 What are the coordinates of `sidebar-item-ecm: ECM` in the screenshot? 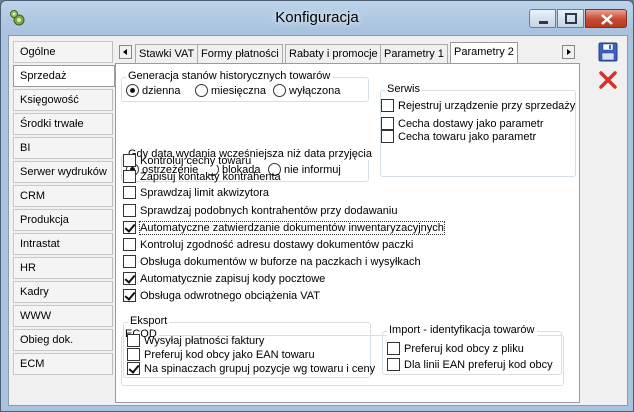 It's located at (63, 364).